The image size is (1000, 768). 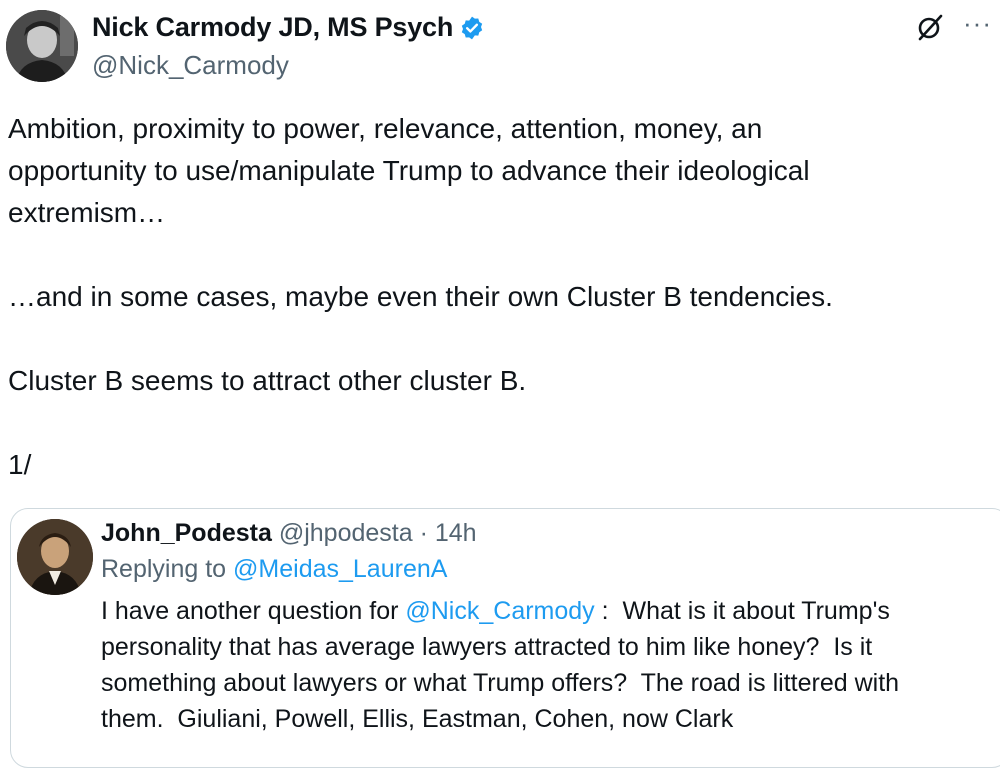 What do you see at coordinates (472, 28) in the screenshot?
I see `verified-badge-icon` at bounding box center [472, 28].